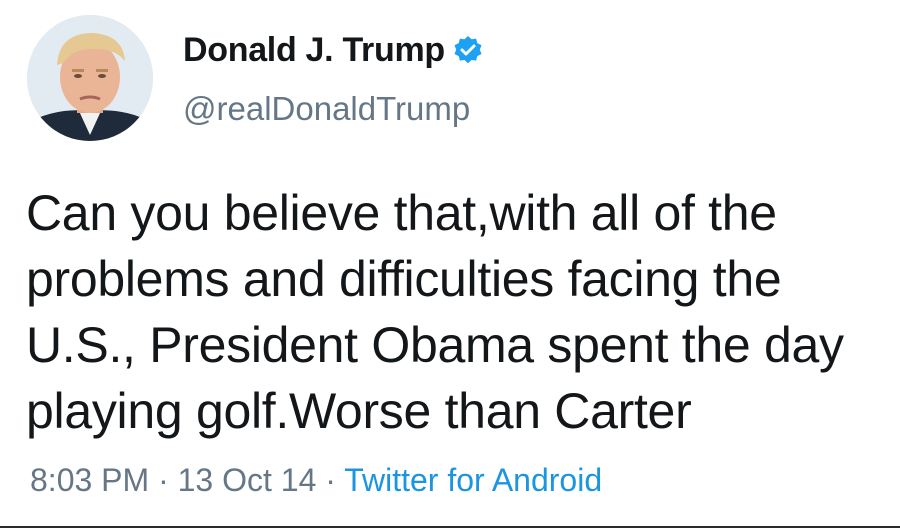  What do you see at coordinates (468, 50) in the screenshot?
I see `verified-badge-icon` at bounding box center [468, 50].